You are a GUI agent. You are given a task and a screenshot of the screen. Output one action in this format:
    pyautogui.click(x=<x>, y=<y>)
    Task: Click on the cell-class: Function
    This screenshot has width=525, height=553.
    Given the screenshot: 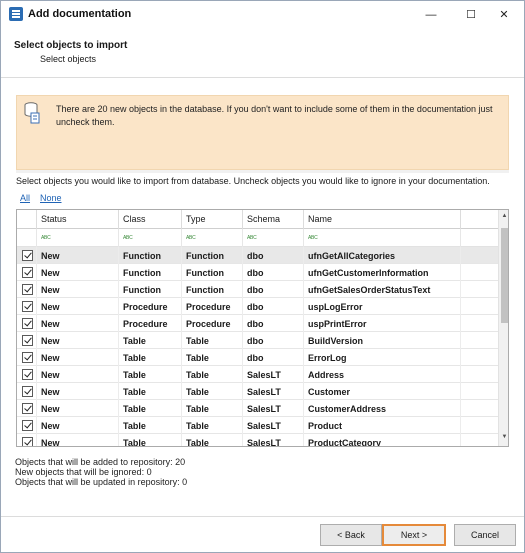 What is the action you would take?
    pyautogui.click(x=150, y=255)
    